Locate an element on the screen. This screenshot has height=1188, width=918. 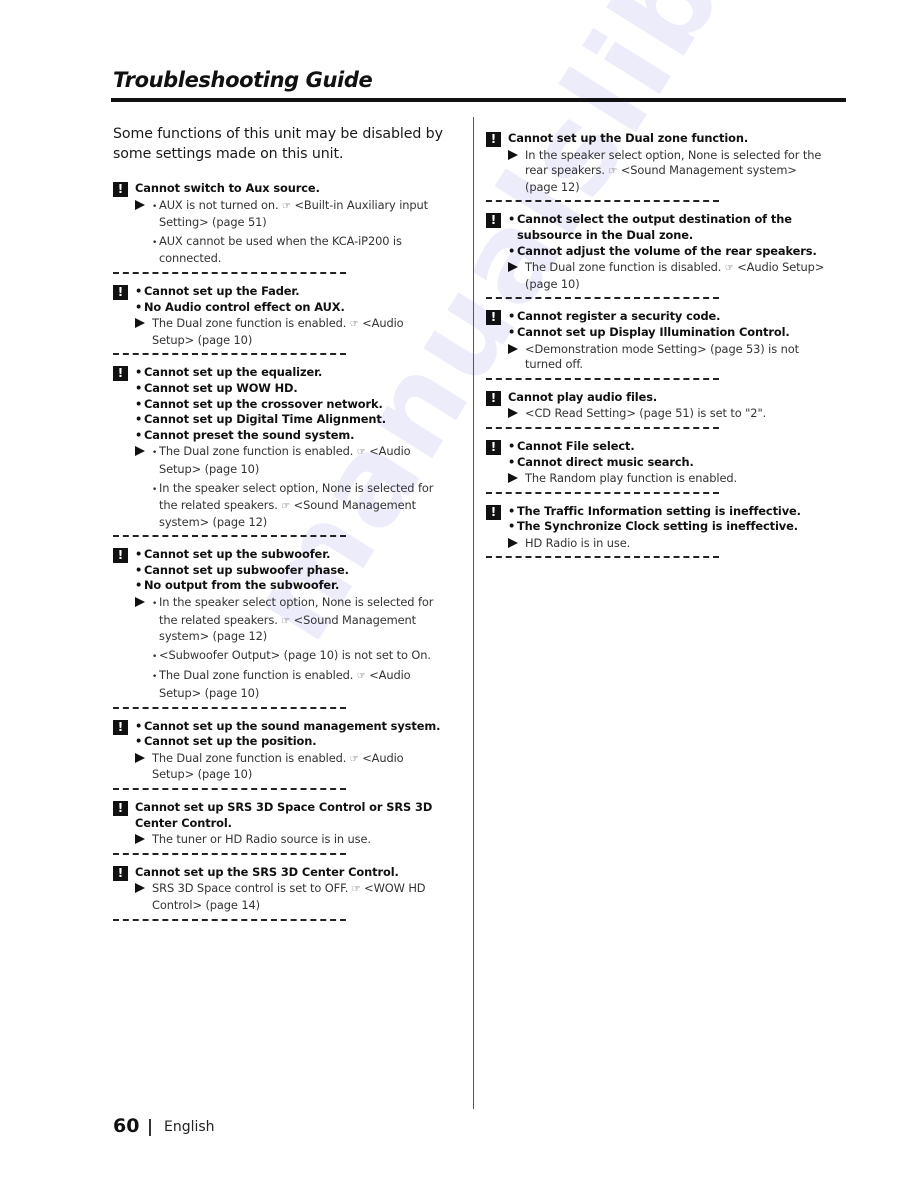
problem-text: Cannot direct music search. is located at coordinates (669, 463).